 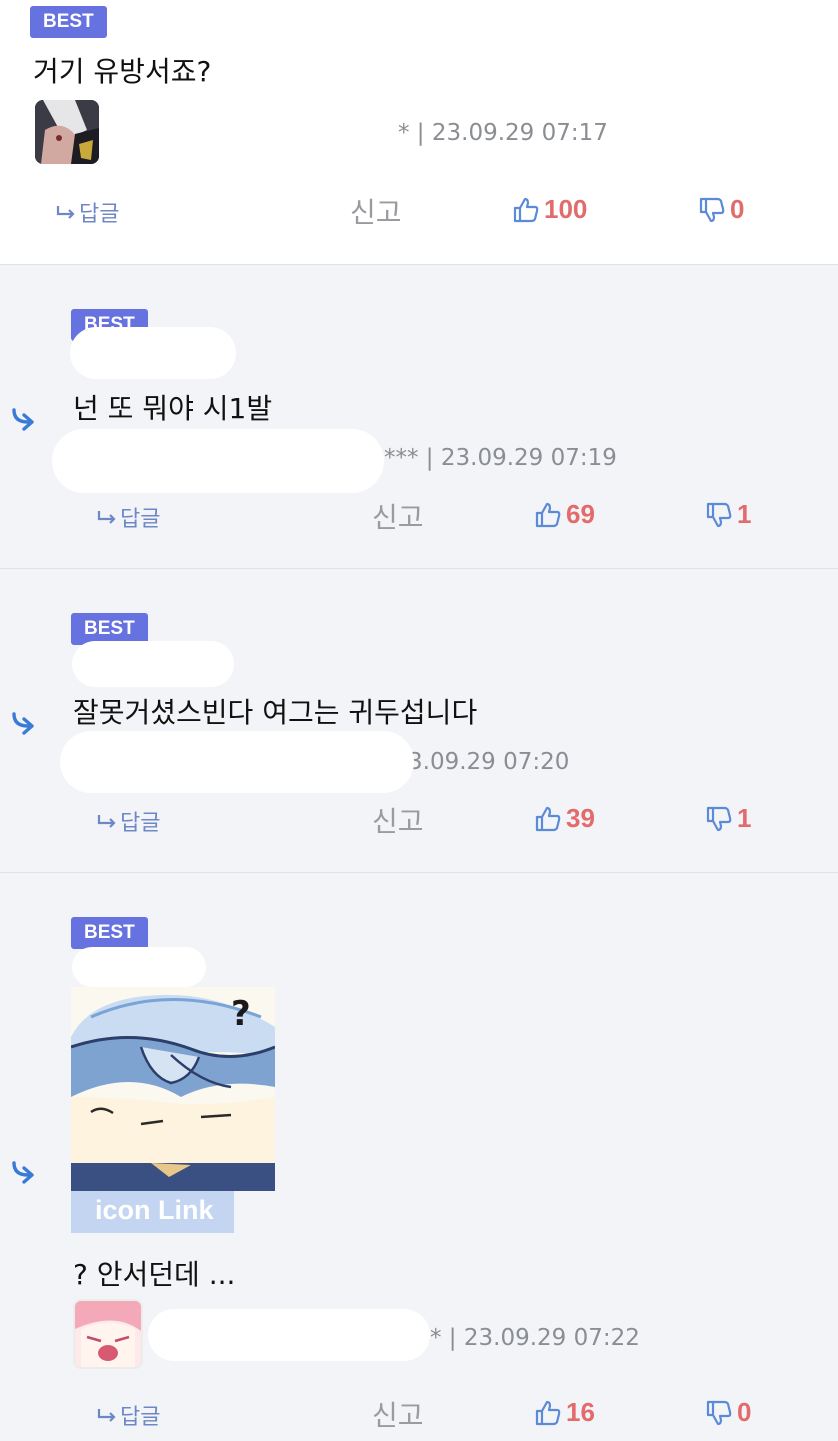 I want to click on comment-text: 잘못거셨스빈다 여그는 귀두섭니다, so click(x=275, y=712).